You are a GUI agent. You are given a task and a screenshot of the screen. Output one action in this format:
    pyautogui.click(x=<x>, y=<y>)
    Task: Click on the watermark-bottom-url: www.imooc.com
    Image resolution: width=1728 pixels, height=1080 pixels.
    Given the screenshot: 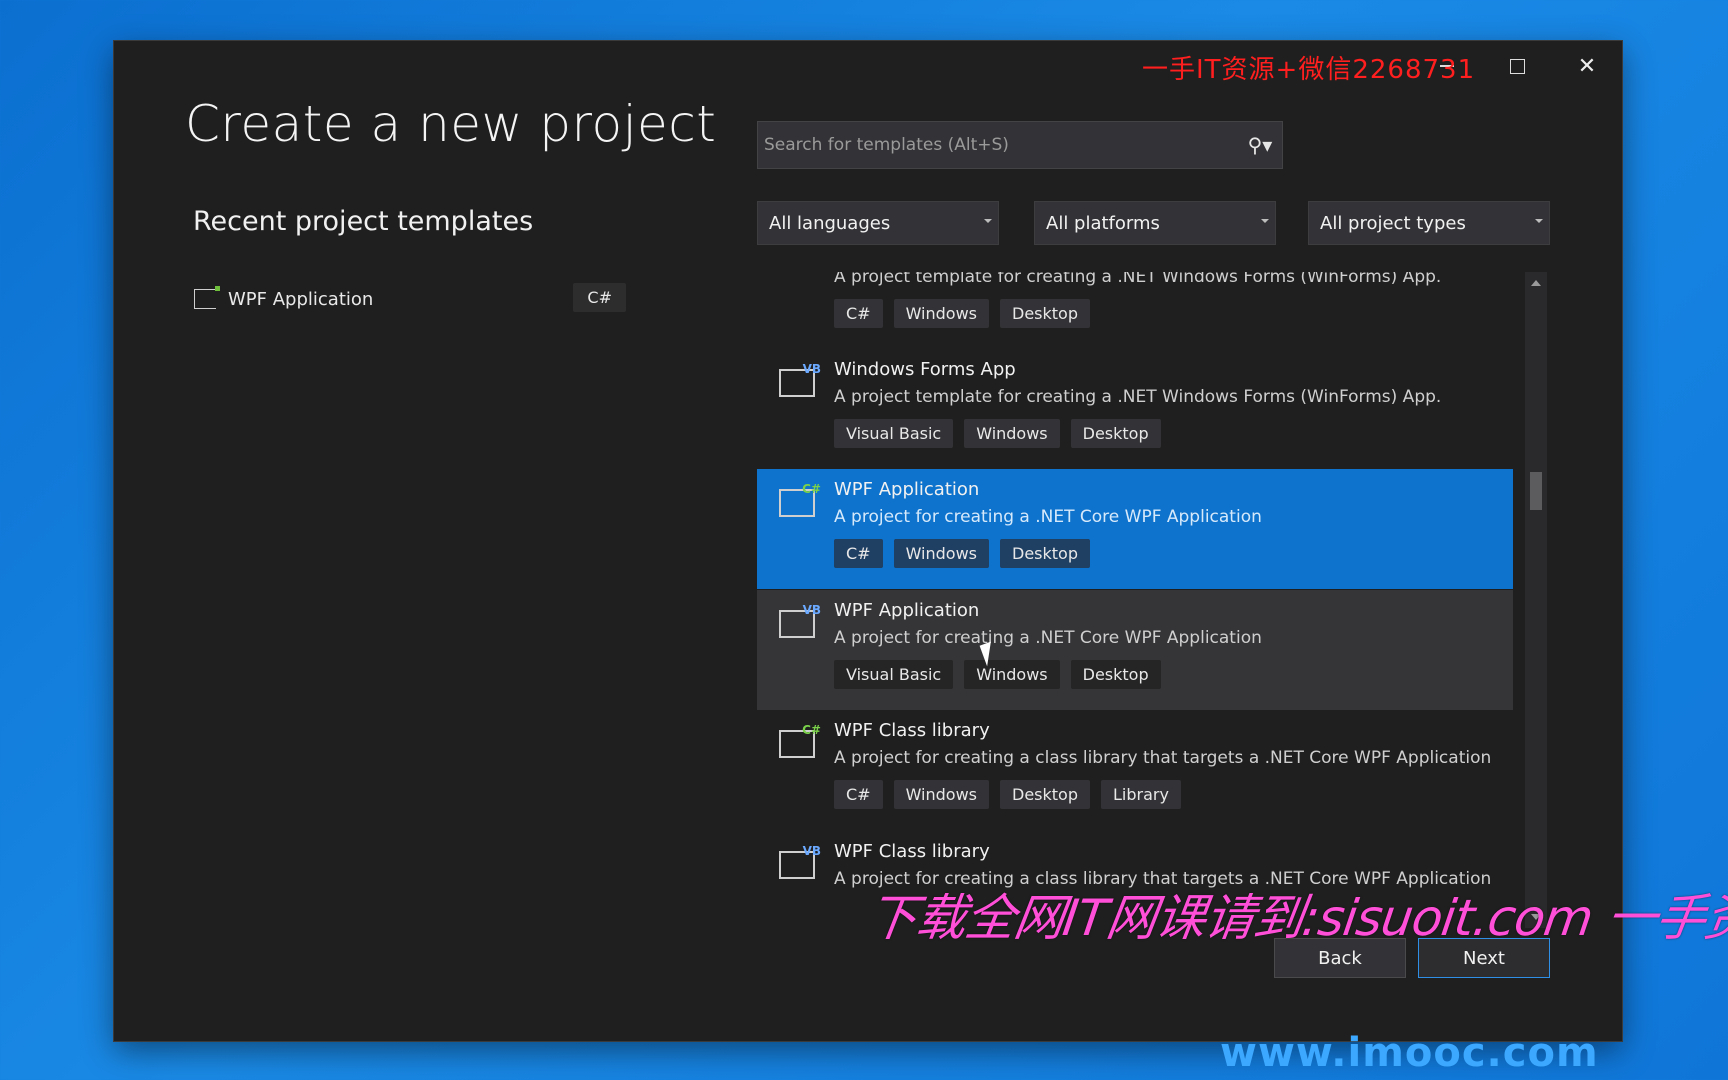 What is the action you would take?
    pyautogui.click(x=1409, y=1053)
    